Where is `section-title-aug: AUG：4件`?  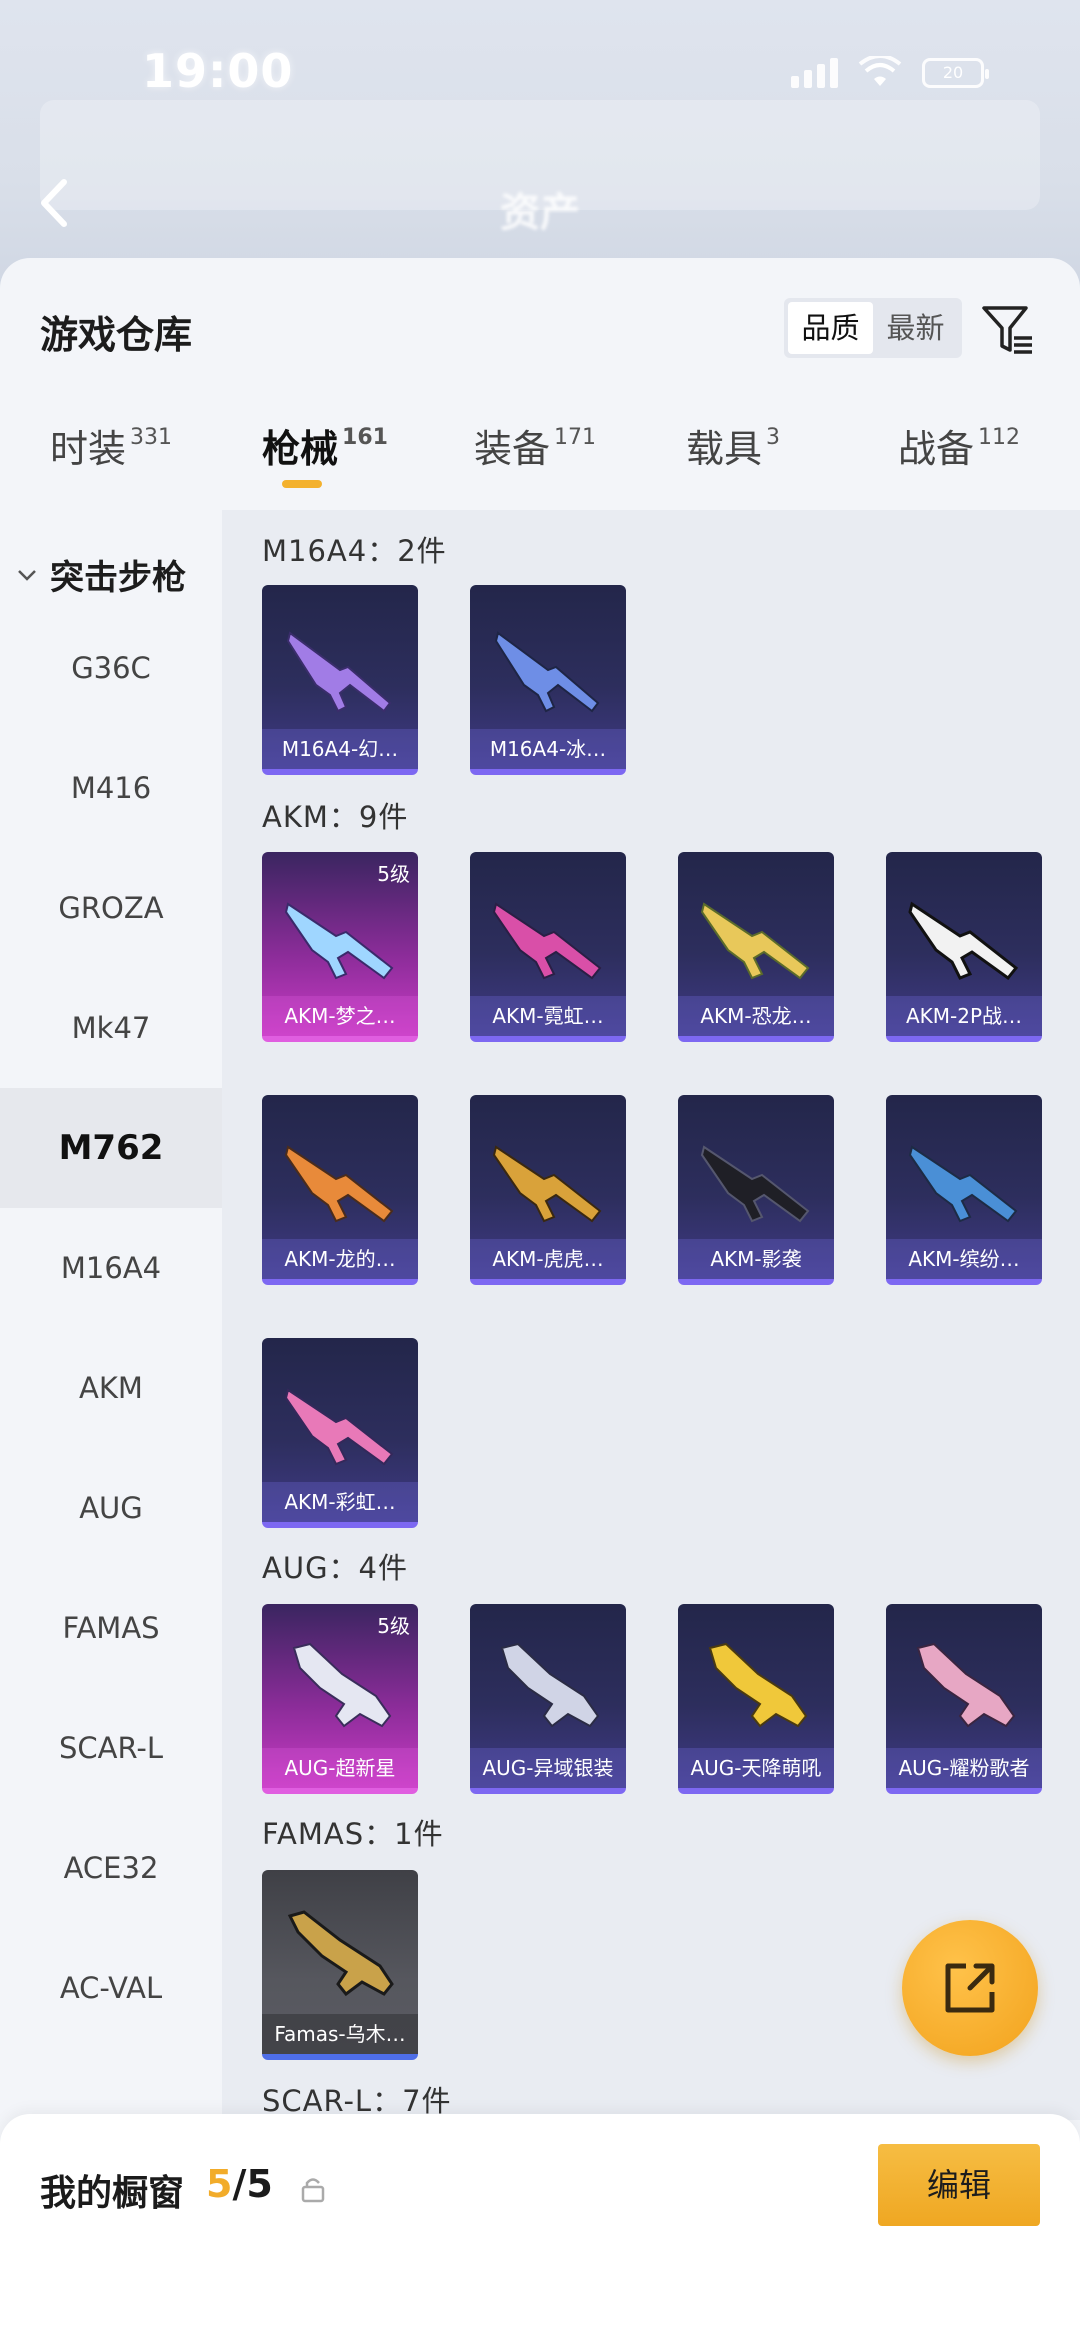
section-title-aug: AUG：4件 is located at coordinates (335, 1568).